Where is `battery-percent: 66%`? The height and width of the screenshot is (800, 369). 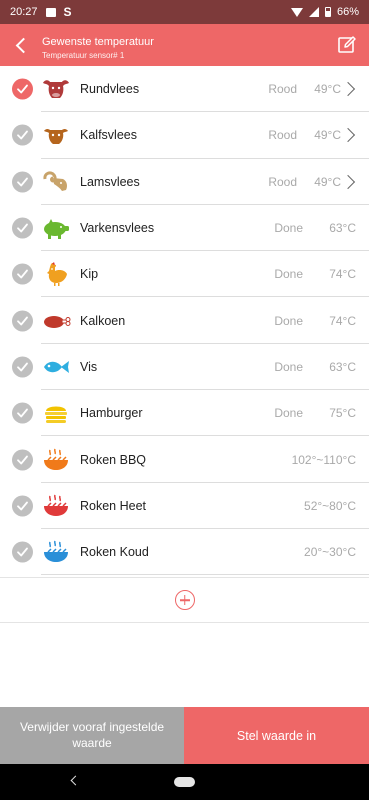
battery-percent: 66% is located at coordinates (347, 12).